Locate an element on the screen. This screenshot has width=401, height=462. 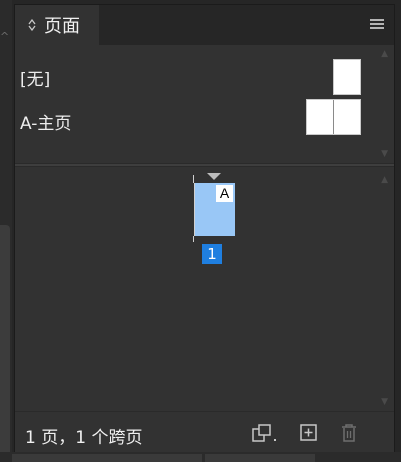
new-page-icon is located at coordinates (308, 432).